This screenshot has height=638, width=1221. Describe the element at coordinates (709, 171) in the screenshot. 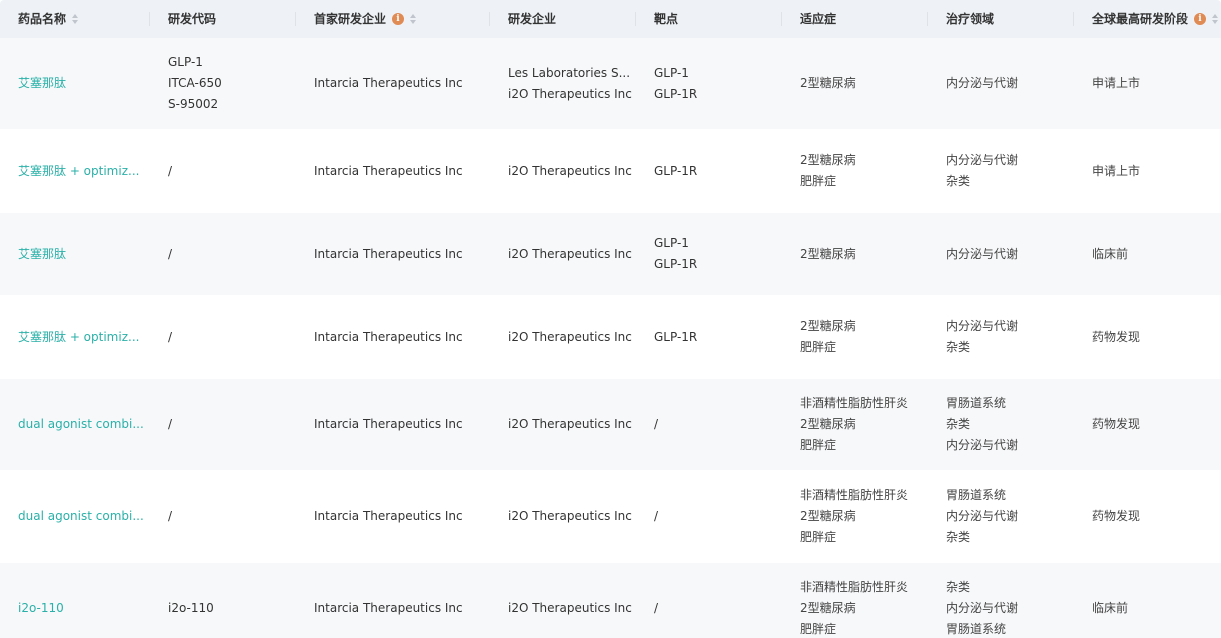

I see `target-cell: GLP-1R` at that location.